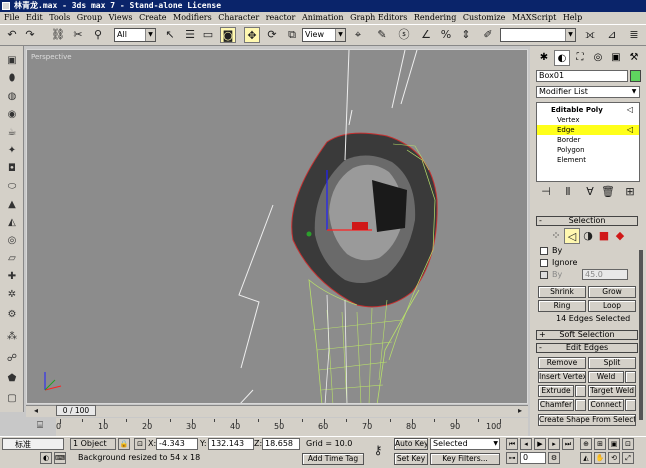  Describe the element at coordinates (600, 458) in the screenshot. I see `pan-icon: ✋` at that location.